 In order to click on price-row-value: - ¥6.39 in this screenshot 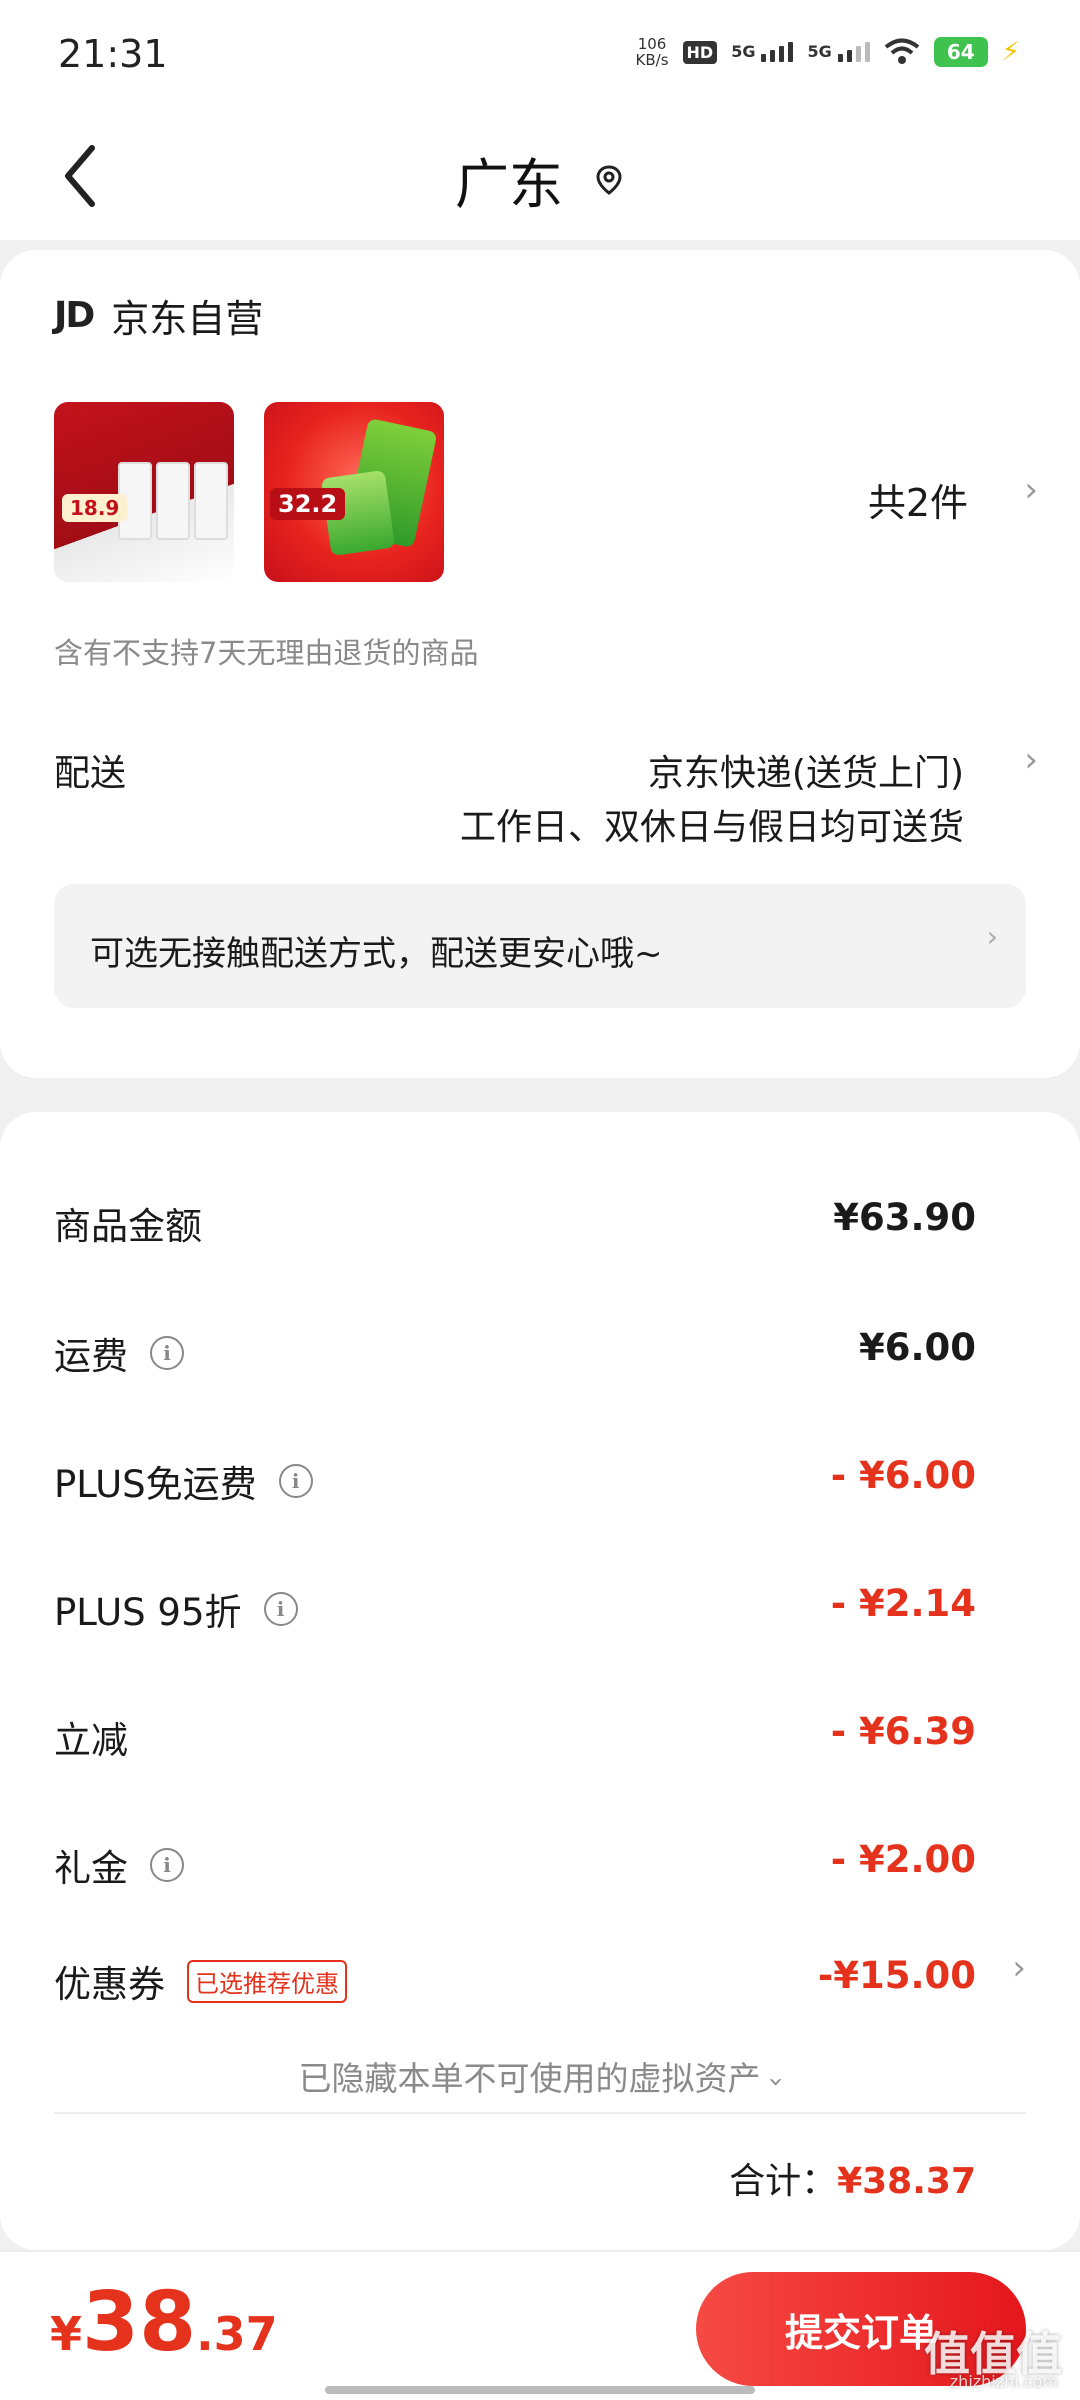, I will do `click(903, 1731)`.